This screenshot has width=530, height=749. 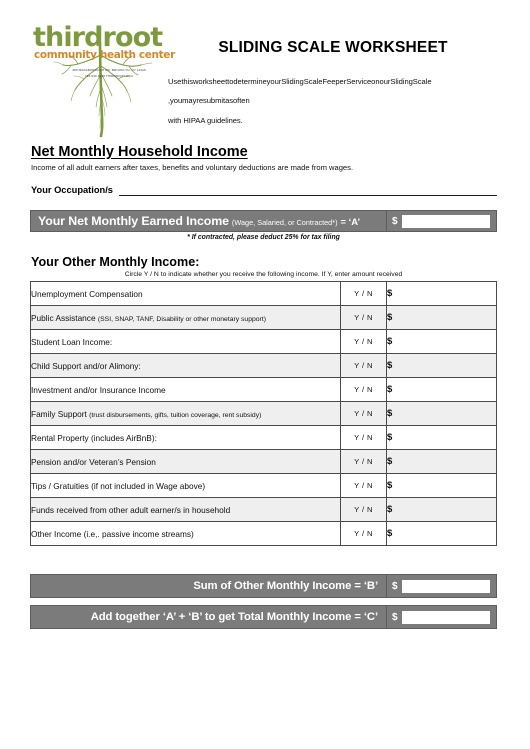 I want to click on income-category-label: Pension and/or Veteran’s Pension, so click(x=93, y=461).